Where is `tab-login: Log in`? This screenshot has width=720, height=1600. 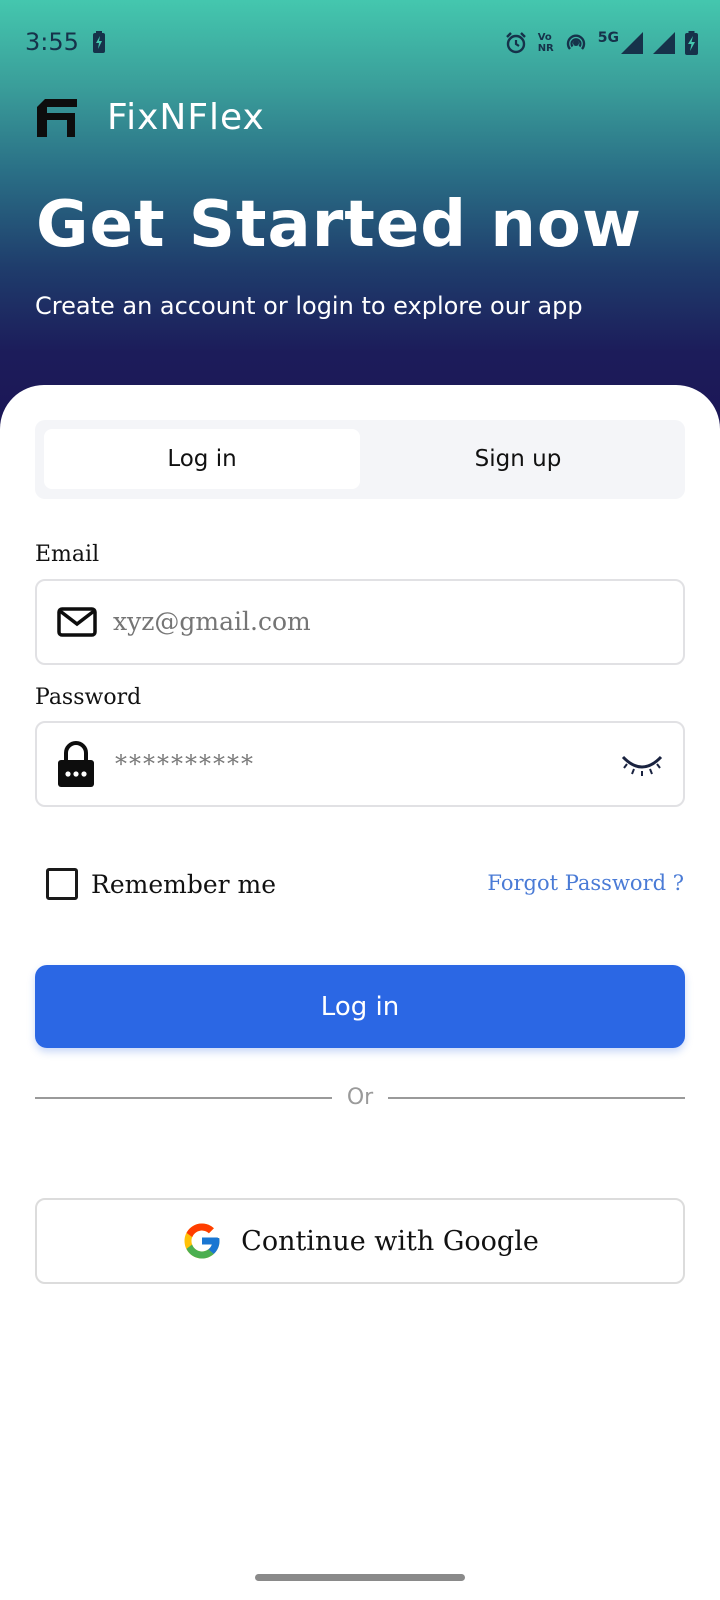
tab-login: Log in is located at coordinates (202, 459).